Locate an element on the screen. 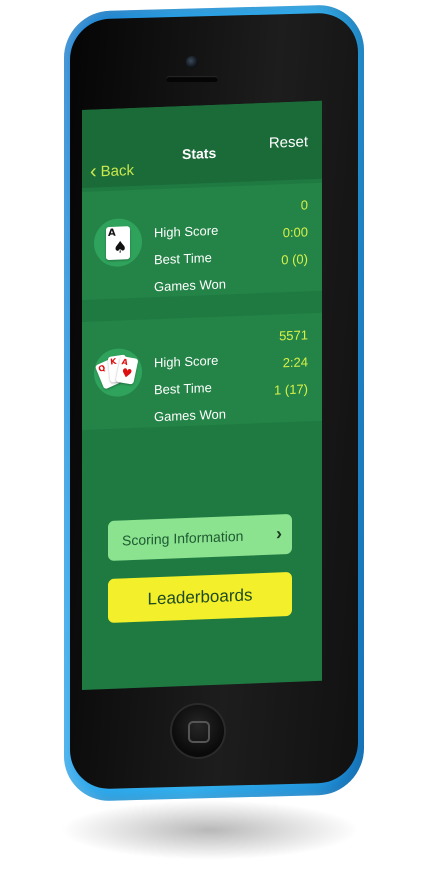 This screenshot has height=885, width=432. card-icon: A ♥ is located at coordinates (127, 370).